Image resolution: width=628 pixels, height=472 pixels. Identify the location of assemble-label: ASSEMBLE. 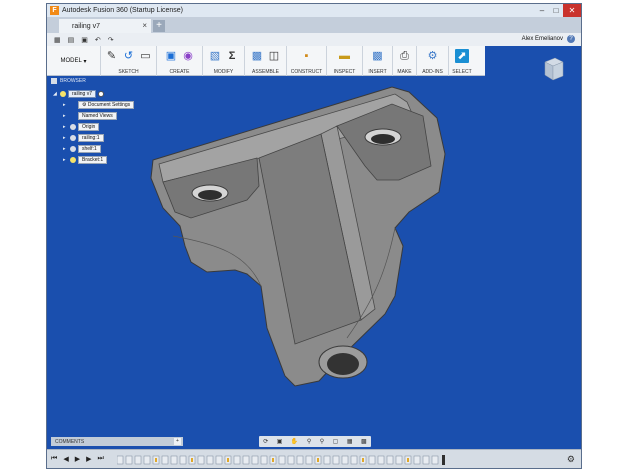
(265, 72).